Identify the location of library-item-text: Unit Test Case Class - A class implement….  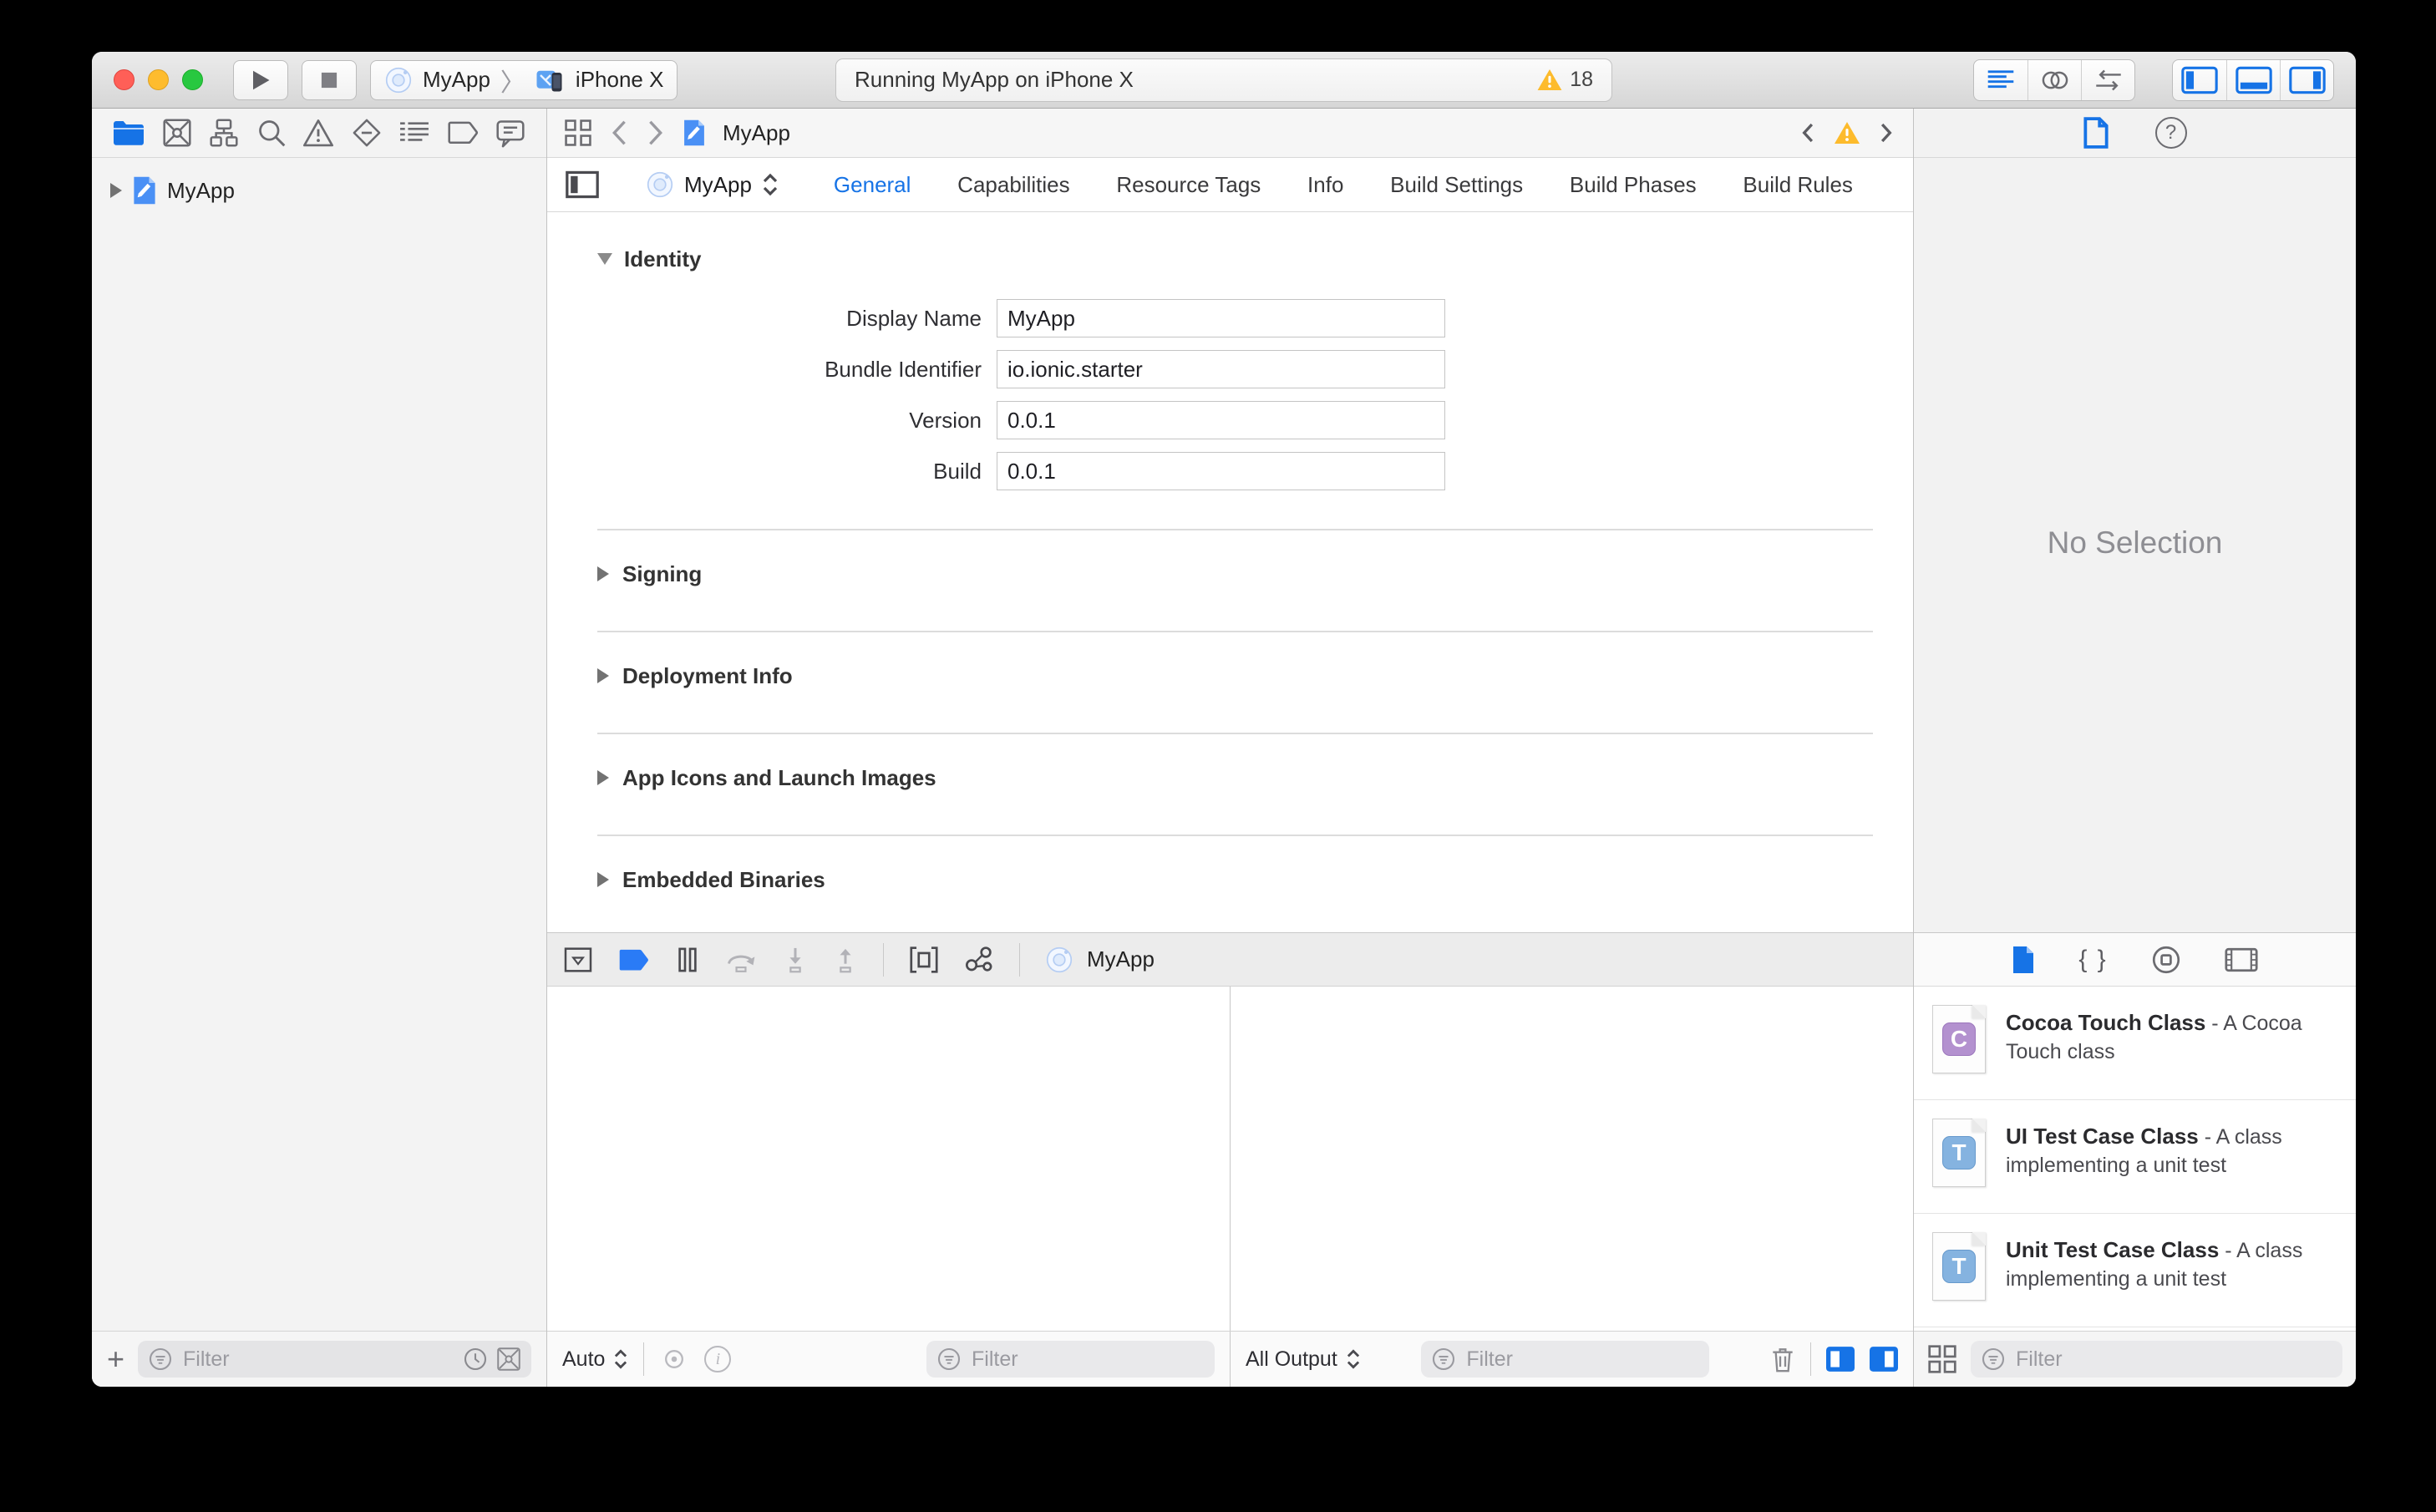
(2172, 1279).